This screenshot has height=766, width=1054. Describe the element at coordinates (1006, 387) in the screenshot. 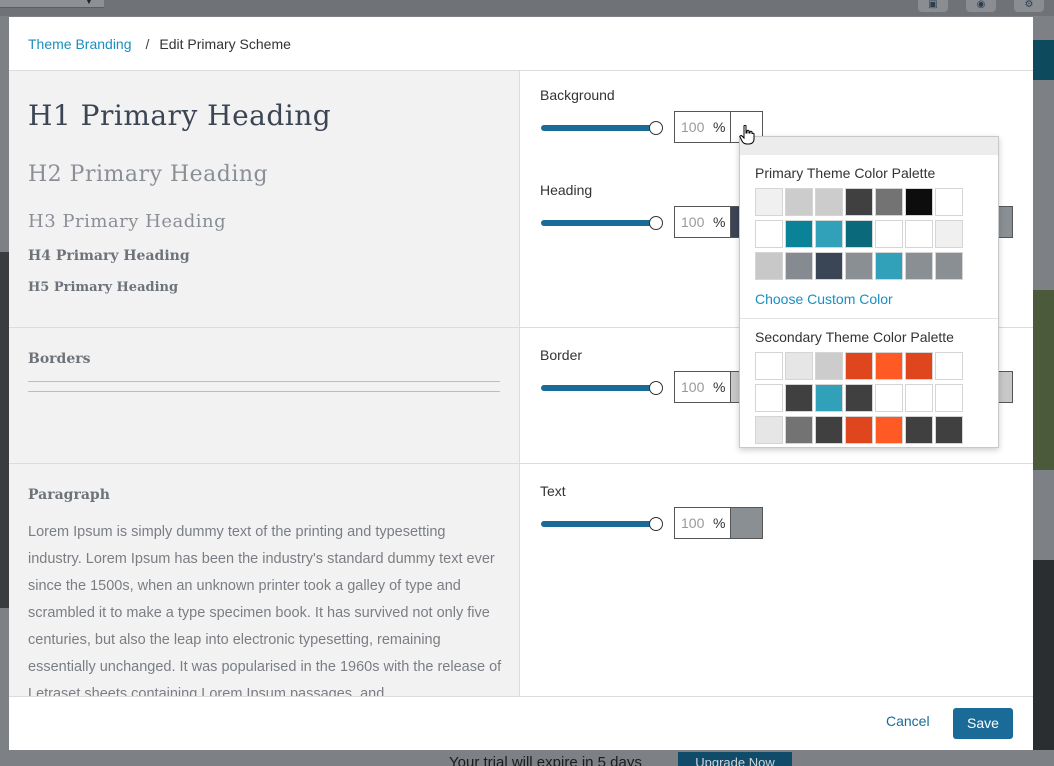

I see `border-color-preview-edge` at that location.